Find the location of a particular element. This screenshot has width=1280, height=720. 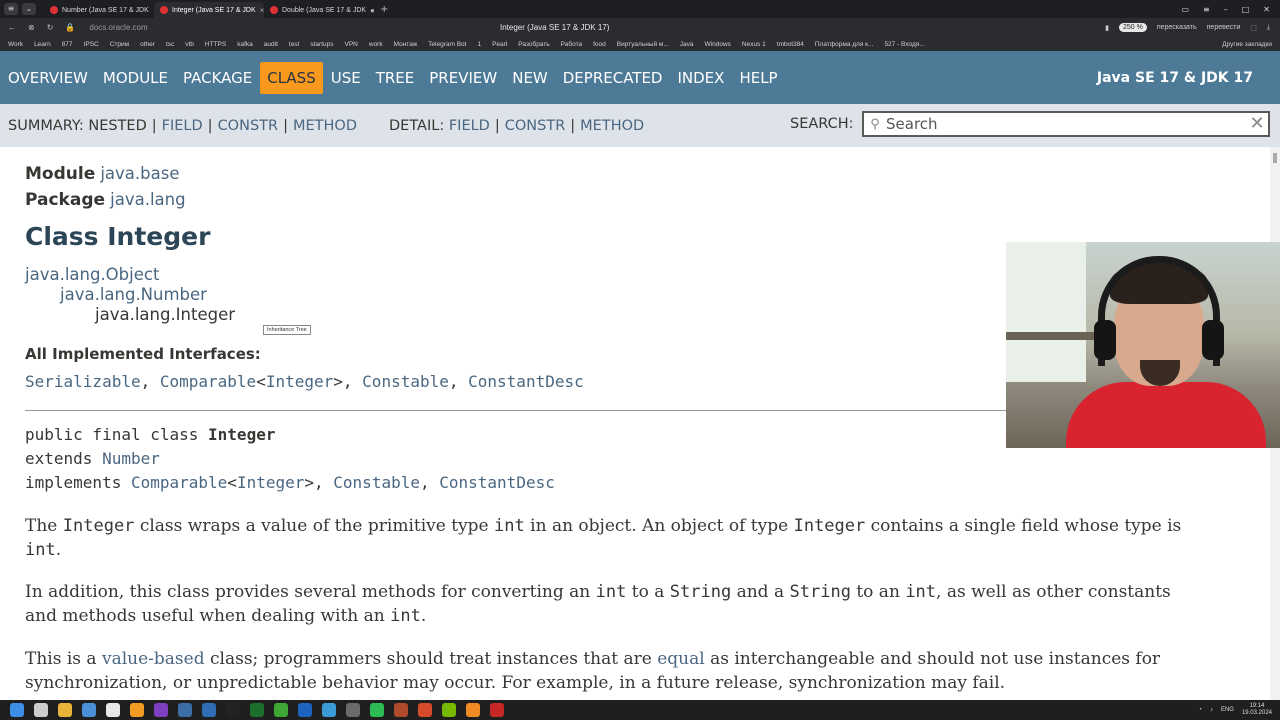

retell-extension: пересказать is located at coordinates (1177, 27).